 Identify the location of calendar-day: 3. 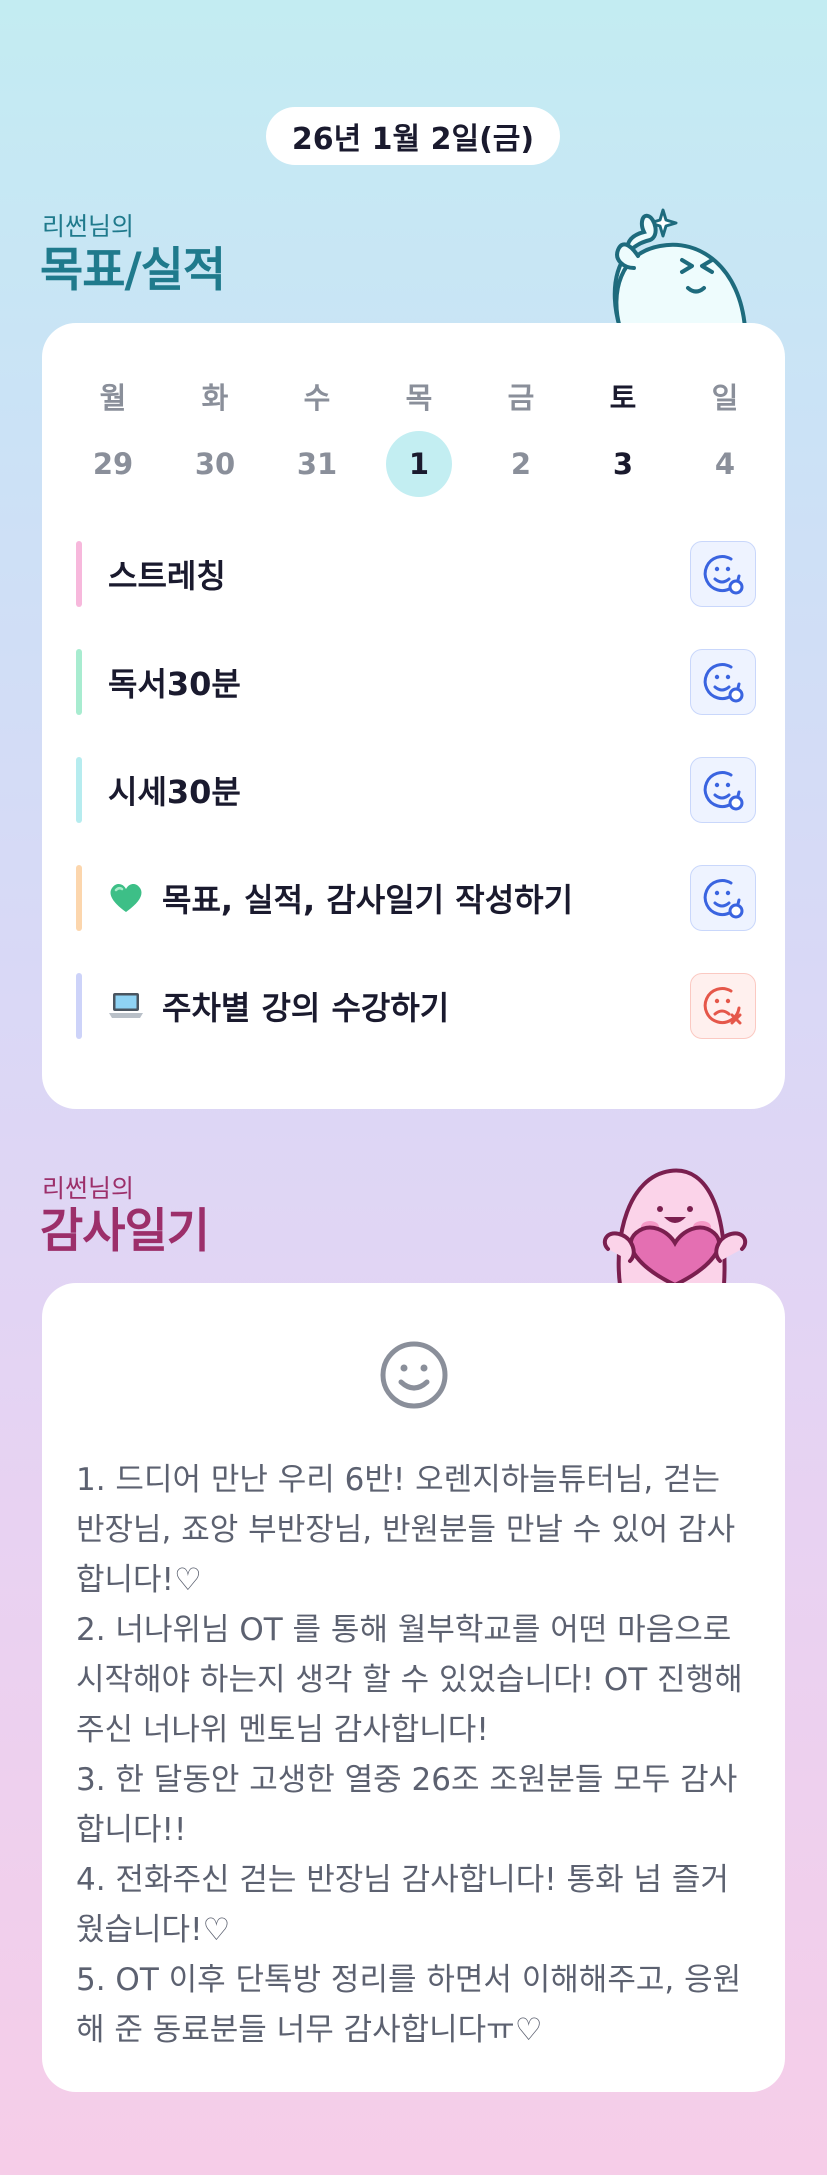
(623, 464).